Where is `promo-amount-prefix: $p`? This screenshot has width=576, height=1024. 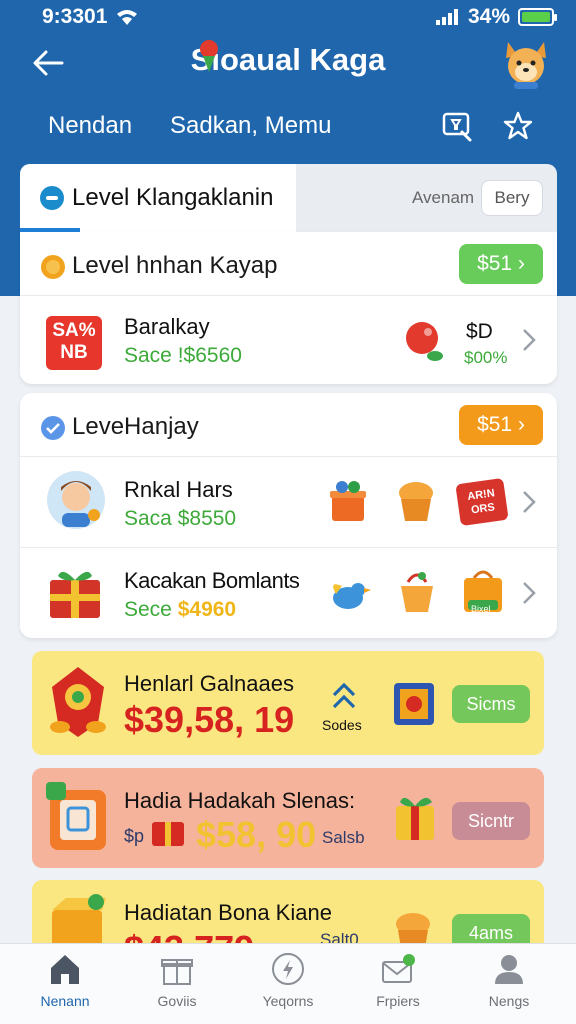 promo-amount-prefix: $p is located at coordinates (134, 836).